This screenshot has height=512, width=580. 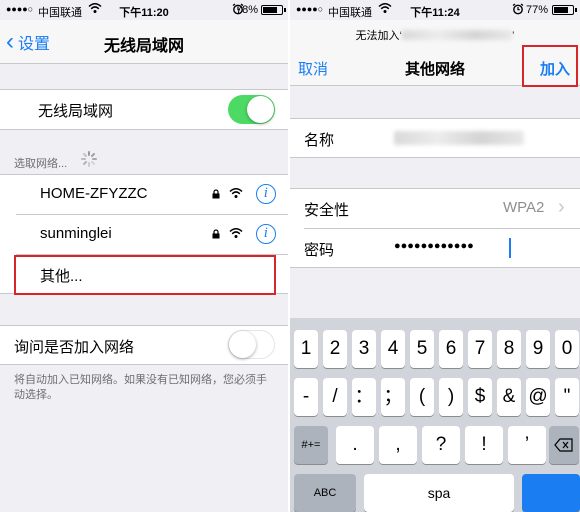 What do you see at coordinates (435, 10) in the screenshot?
I see `status-bar: ●●●●○ 中国联通 下午11:24 77%` at bounding box center [435, 10].